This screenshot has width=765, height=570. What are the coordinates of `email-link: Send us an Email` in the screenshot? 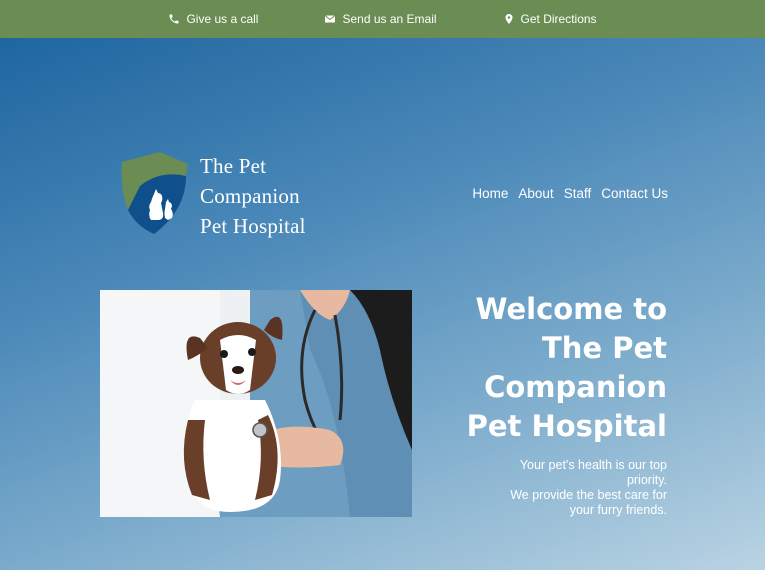 It's located at (380, 19).